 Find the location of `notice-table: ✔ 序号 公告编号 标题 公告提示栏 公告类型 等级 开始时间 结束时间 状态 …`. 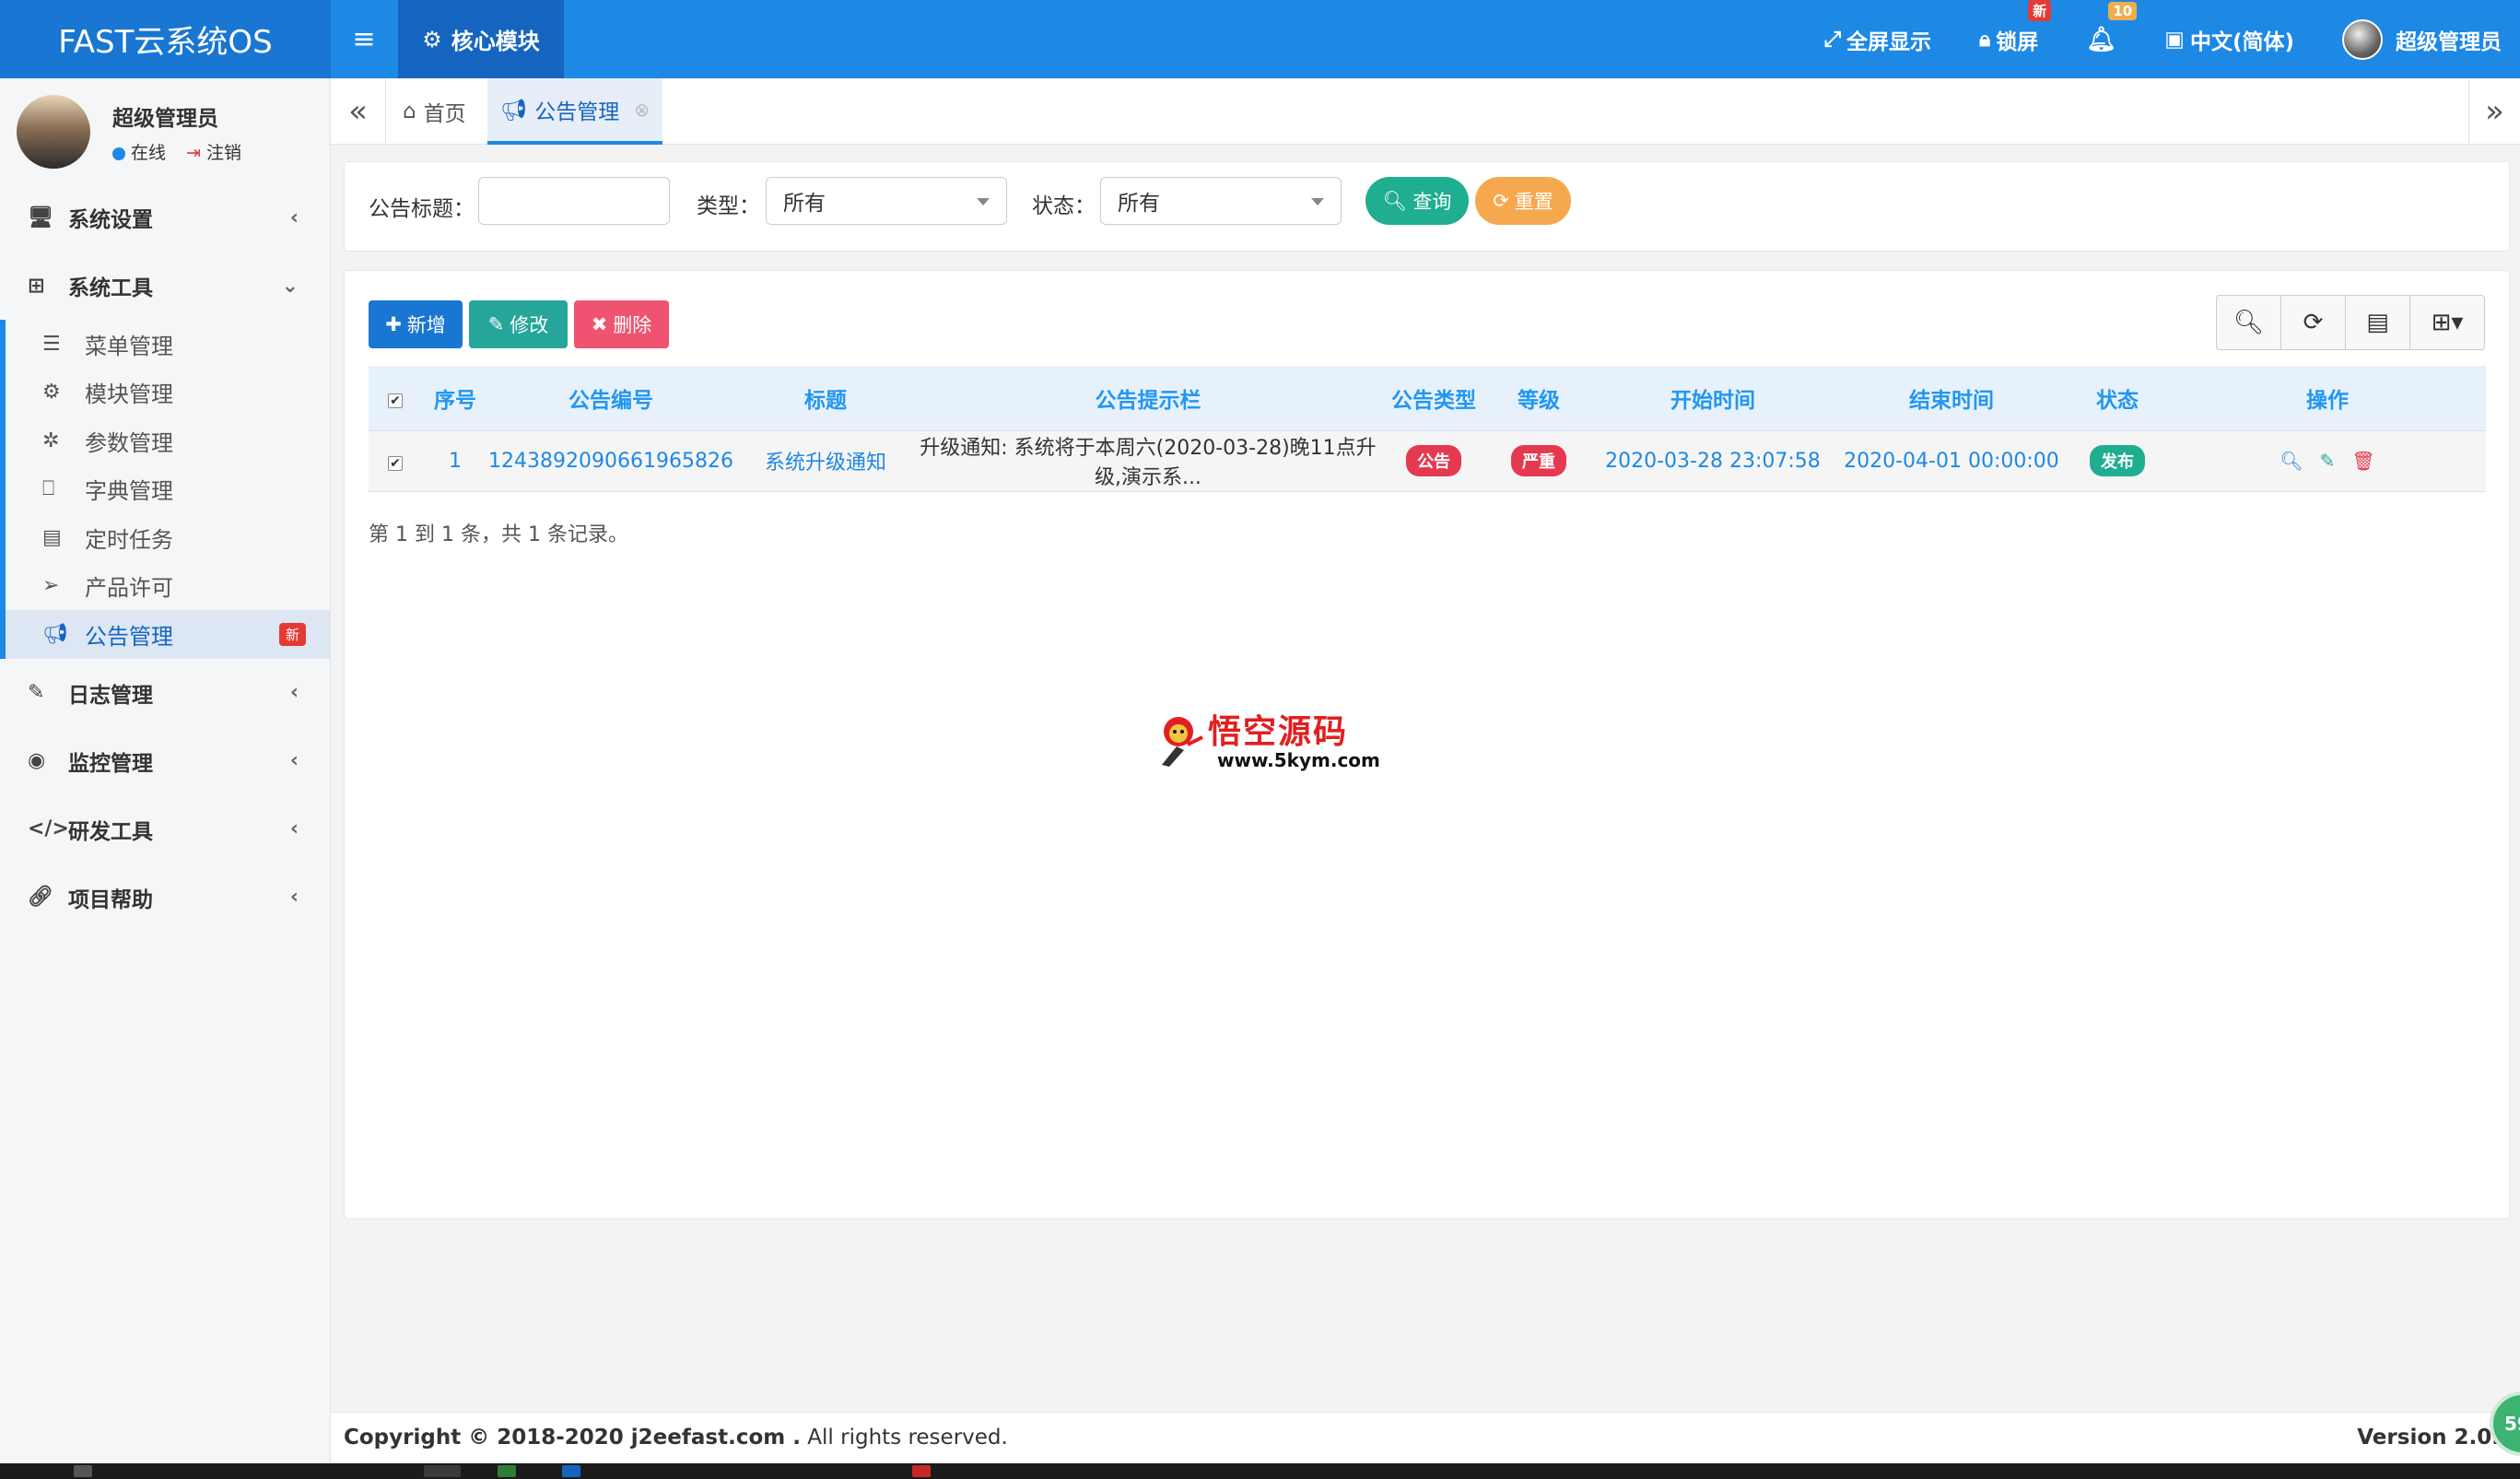

notice-table: ✔ 序号 公告编号 标题 公告提示栏 公告类型 等级 开始时间 结束时间 状态 … is located at coordinates (1427, 429).